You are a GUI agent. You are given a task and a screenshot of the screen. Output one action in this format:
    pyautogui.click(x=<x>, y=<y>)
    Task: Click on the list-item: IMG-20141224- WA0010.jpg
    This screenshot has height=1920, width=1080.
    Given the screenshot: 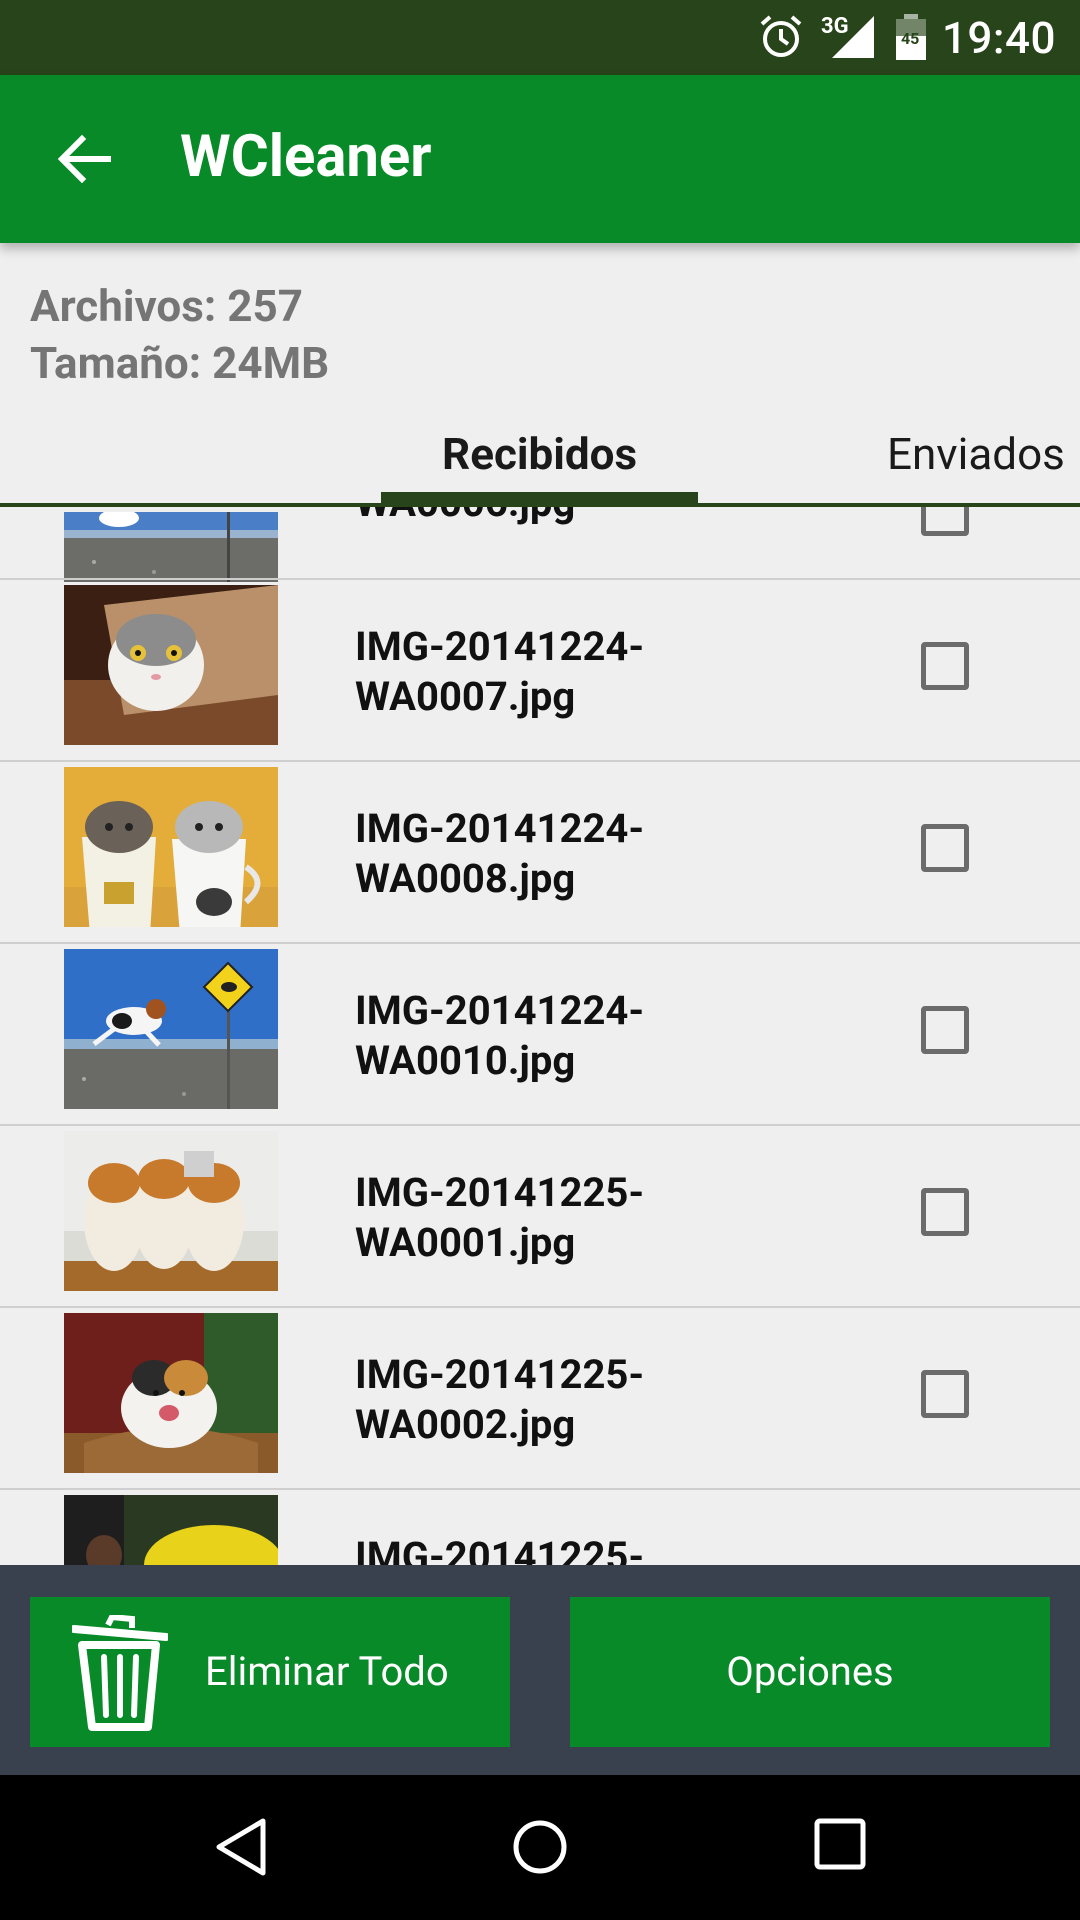 What is the action you would take?
    pyautogui.click(x=540, y=1035)
    